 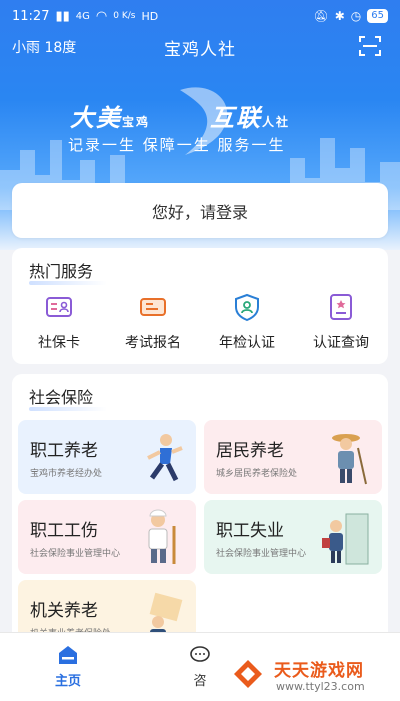 I want to click on injured-worker-illustration-icon, so click(x=162, y=536).